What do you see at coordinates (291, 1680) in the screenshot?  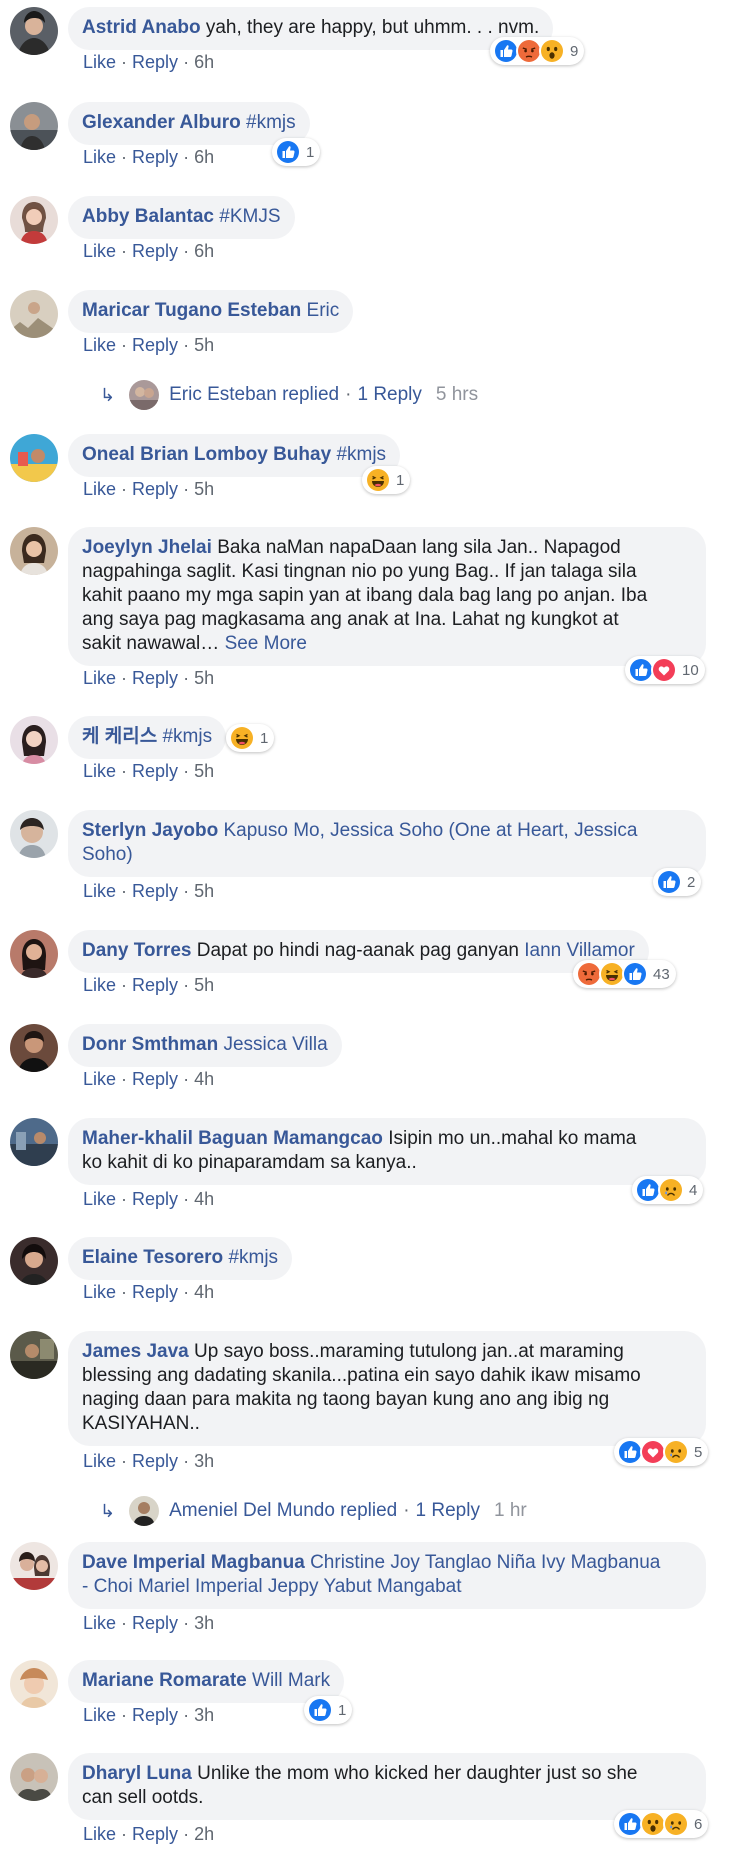 I see `comment-tag: Will Mark` at bounding box center [291, 1680].